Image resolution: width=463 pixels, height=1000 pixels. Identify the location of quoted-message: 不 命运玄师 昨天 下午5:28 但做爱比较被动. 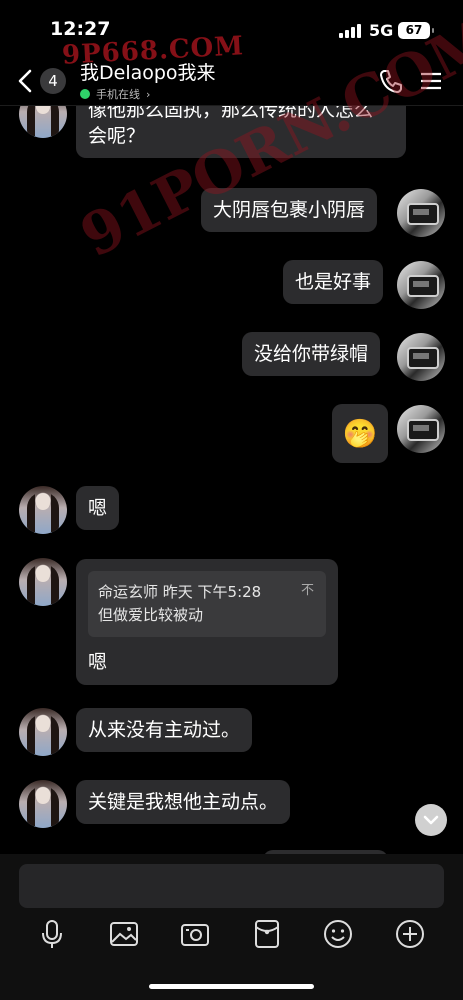
(207, 604).